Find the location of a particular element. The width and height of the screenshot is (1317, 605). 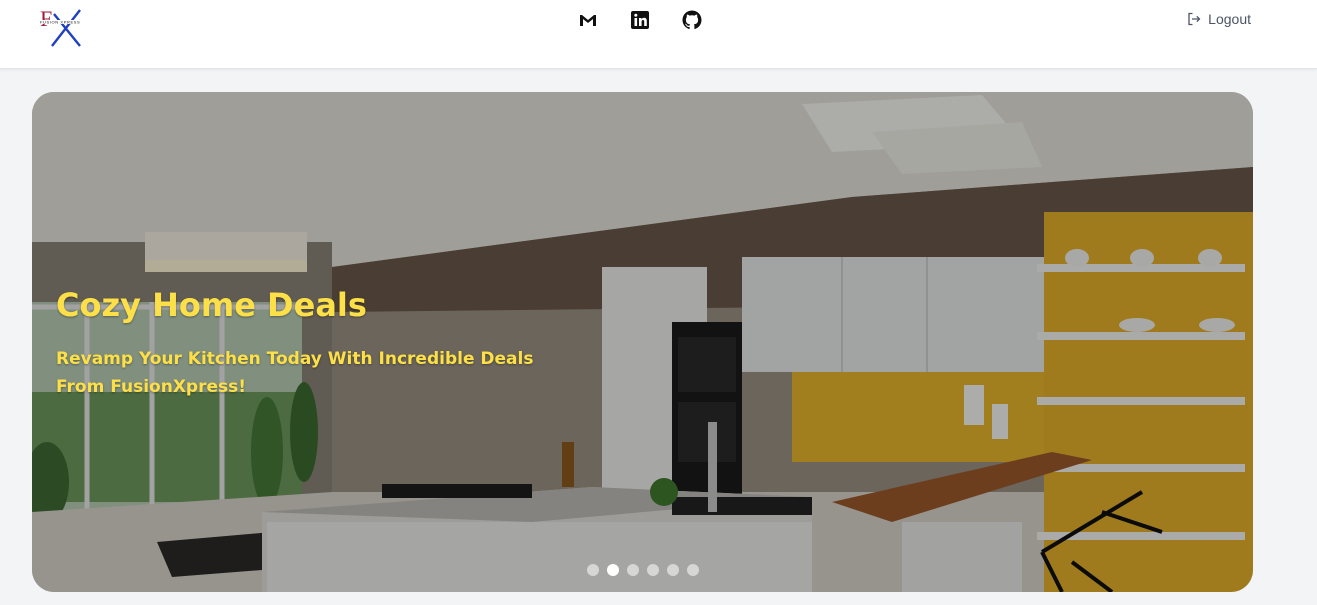

svg-text: FUSION XPRESS is located at coordinates (60, 22).